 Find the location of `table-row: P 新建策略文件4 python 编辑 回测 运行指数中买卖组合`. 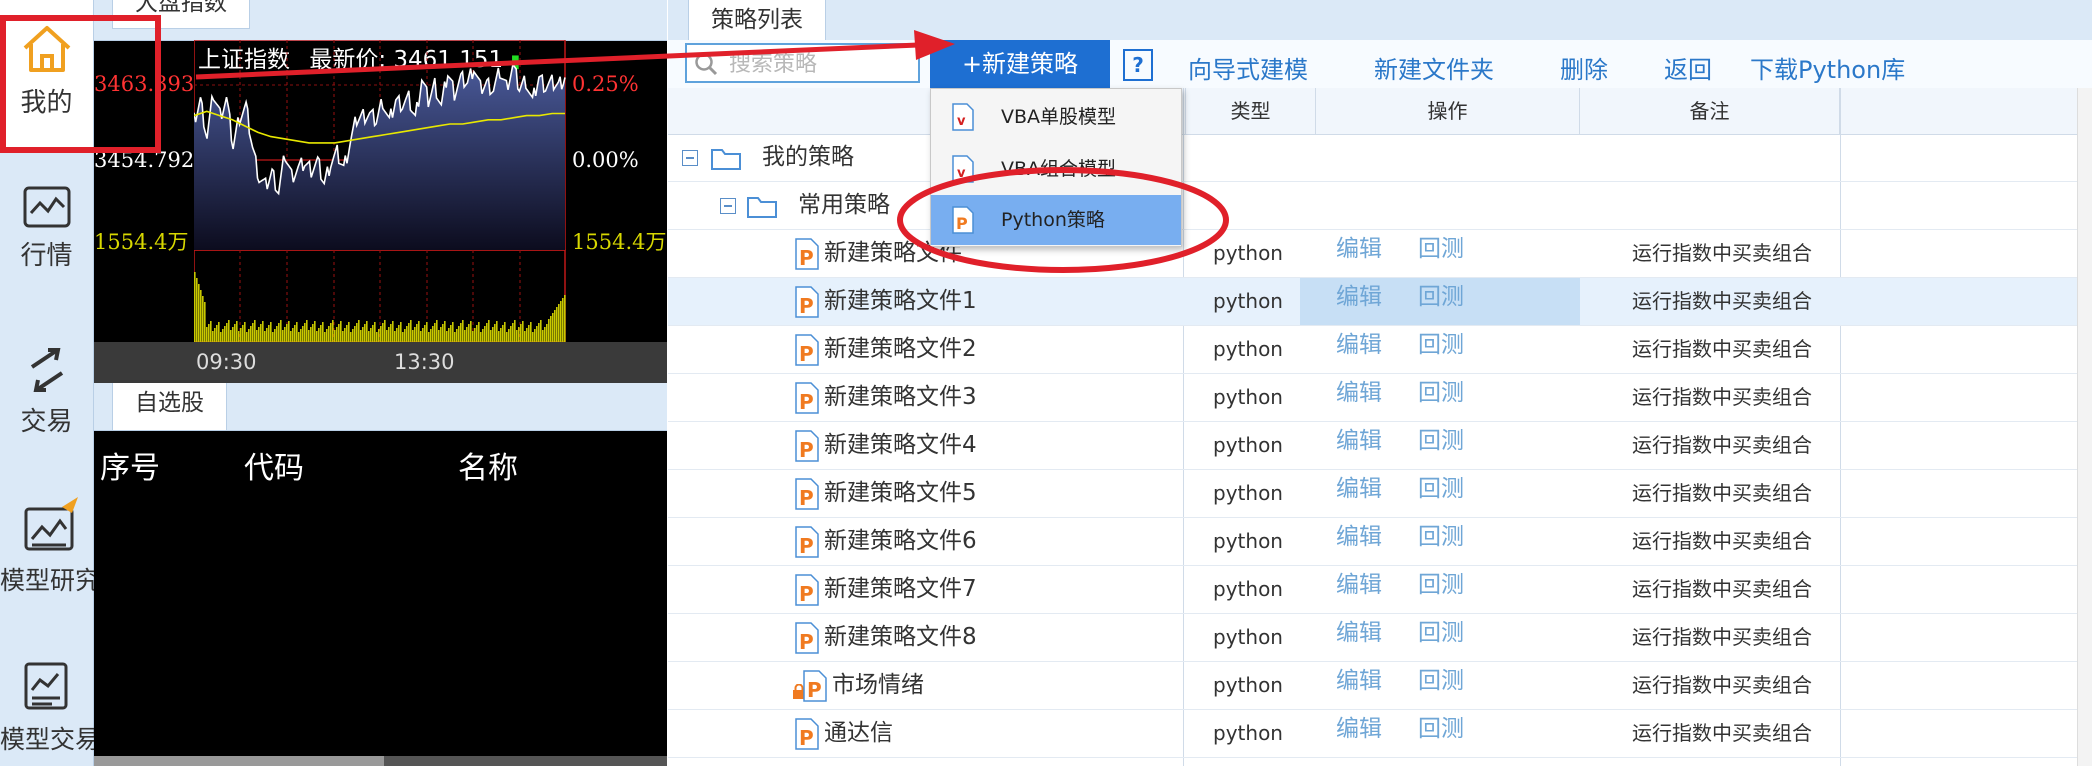

table-row: P 新建策略文件4 python 编辑 回测 运行指数中买卖组合 is located at coordinates (1380, 446).